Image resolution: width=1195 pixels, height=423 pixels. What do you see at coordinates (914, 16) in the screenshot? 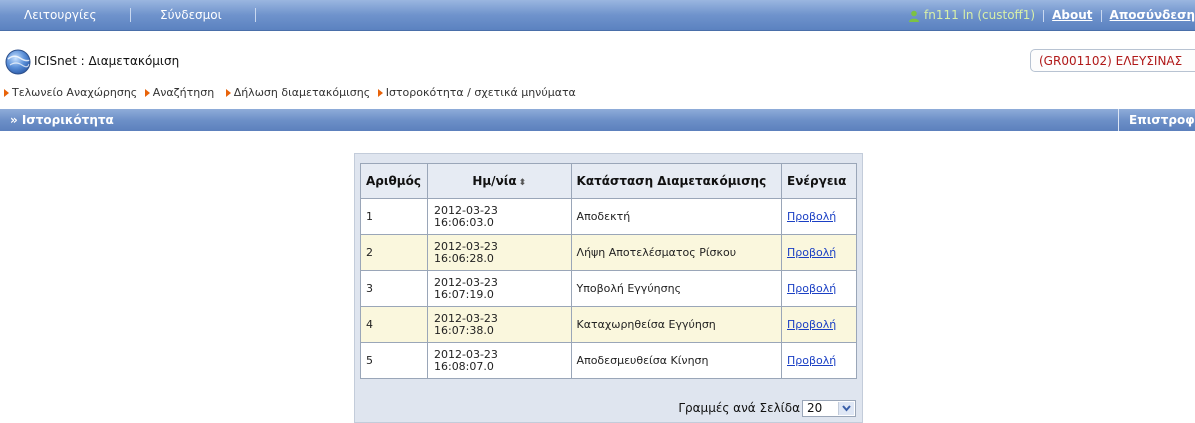
I see `user-icon` at bounding box center [914, 16].